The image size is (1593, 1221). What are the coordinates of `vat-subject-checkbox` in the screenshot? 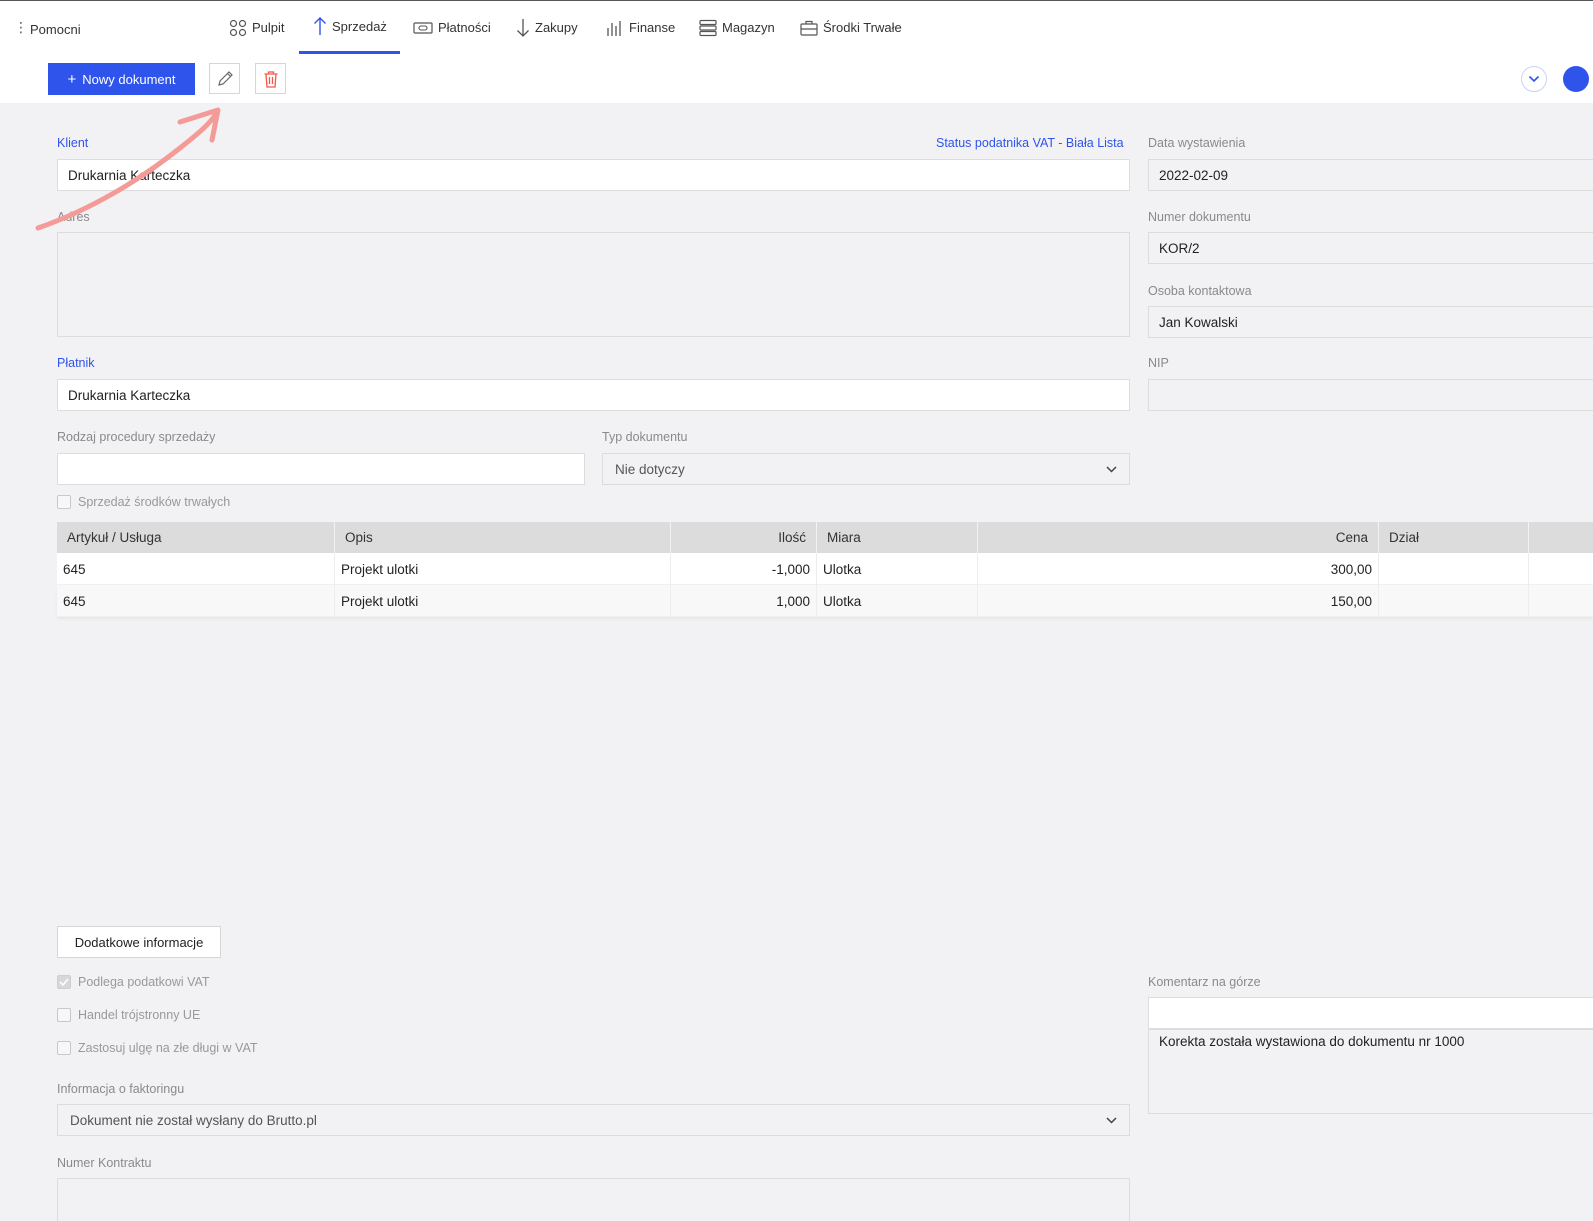 It's located at (64, 982).